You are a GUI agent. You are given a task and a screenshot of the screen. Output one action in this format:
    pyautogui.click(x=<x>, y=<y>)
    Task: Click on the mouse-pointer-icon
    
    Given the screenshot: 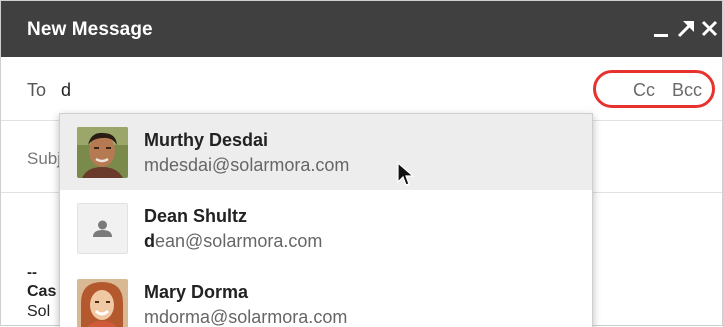 What is the action you would take?
    pyautogui.click(x=406, y=175)
    